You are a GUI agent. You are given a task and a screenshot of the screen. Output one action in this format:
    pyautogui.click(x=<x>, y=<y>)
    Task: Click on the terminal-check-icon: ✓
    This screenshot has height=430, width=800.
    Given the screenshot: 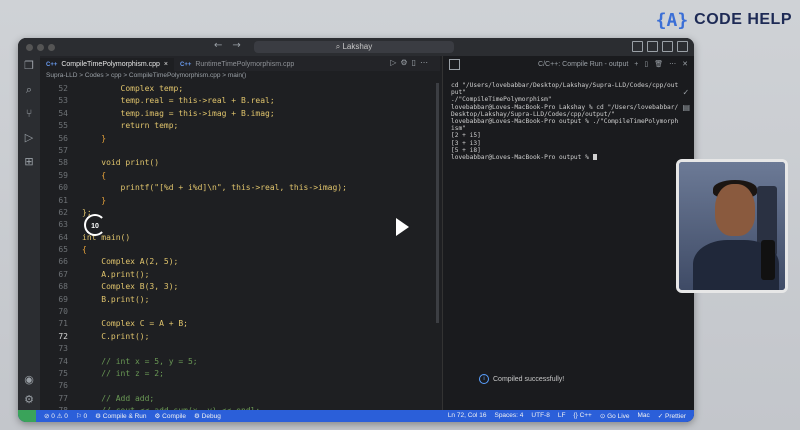 What is the action you would take?
    pyautogui.click(x=686, y=92)
    